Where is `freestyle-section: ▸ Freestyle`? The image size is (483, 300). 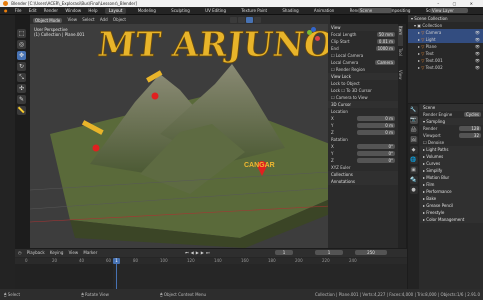
freestyle-section: ▸ Freestyle is located at coordinates (451, 212).